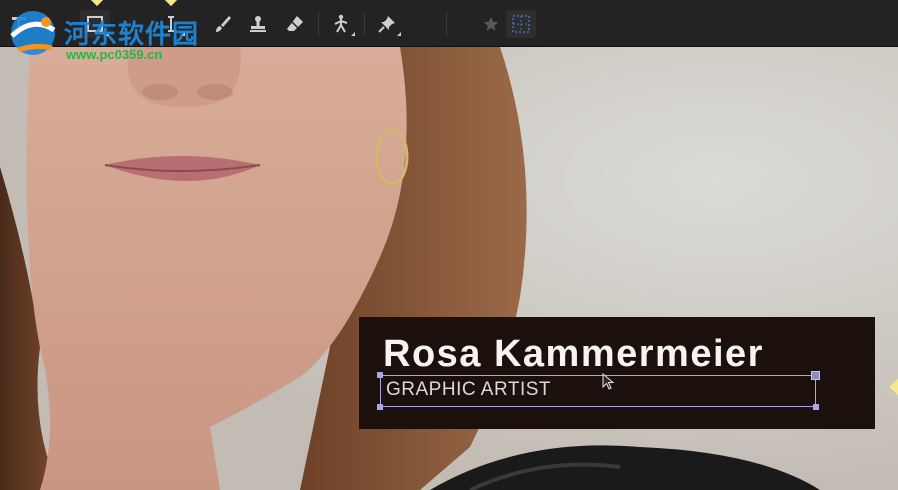  I want to click on roto-pin-icon, so click(386, 24).